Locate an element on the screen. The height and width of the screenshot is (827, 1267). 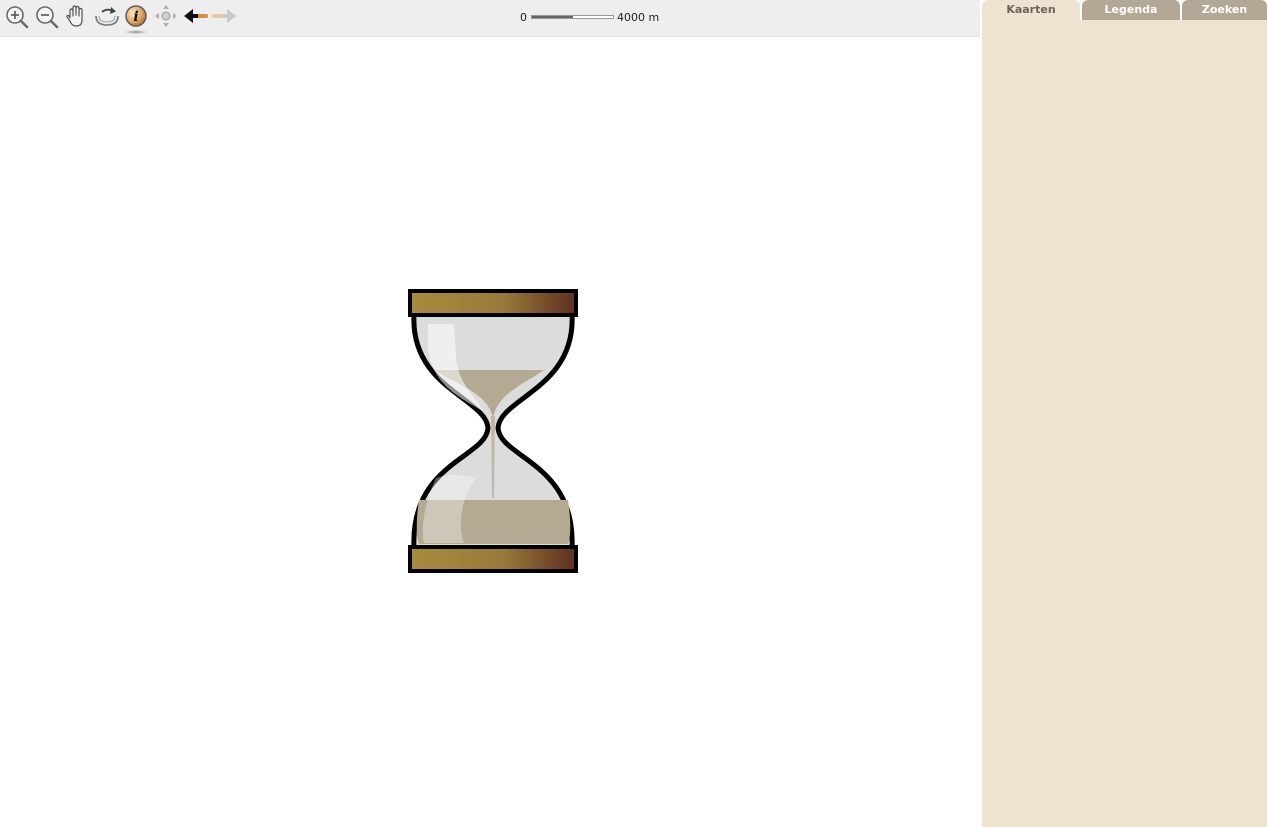
pan-button is located at coordinates (76, 17).